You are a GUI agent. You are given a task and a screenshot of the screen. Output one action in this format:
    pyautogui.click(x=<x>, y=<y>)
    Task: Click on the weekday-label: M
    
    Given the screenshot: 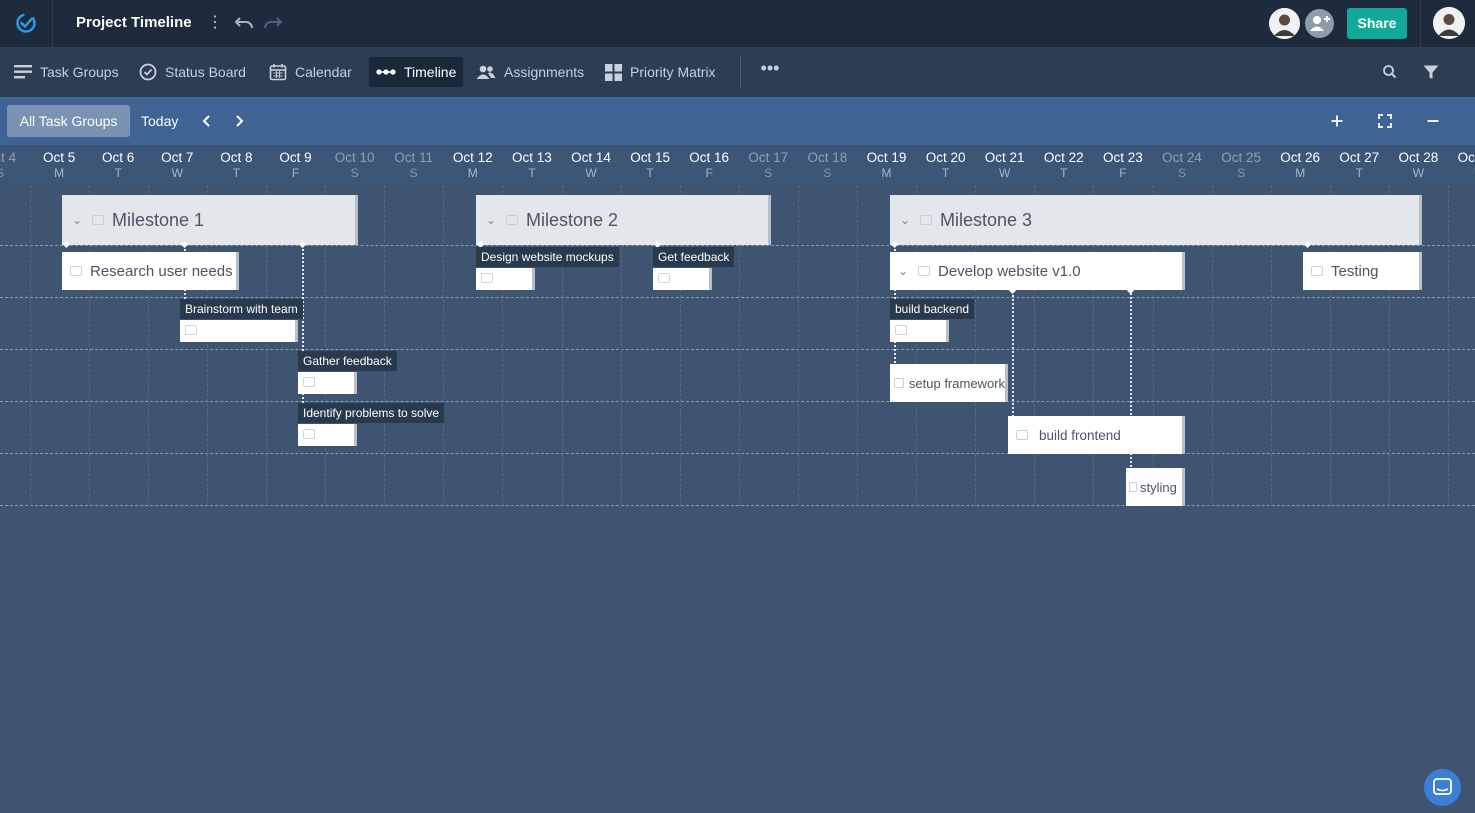 What is the action you would take?
    pyautogui.click(x=886, y=173)
    